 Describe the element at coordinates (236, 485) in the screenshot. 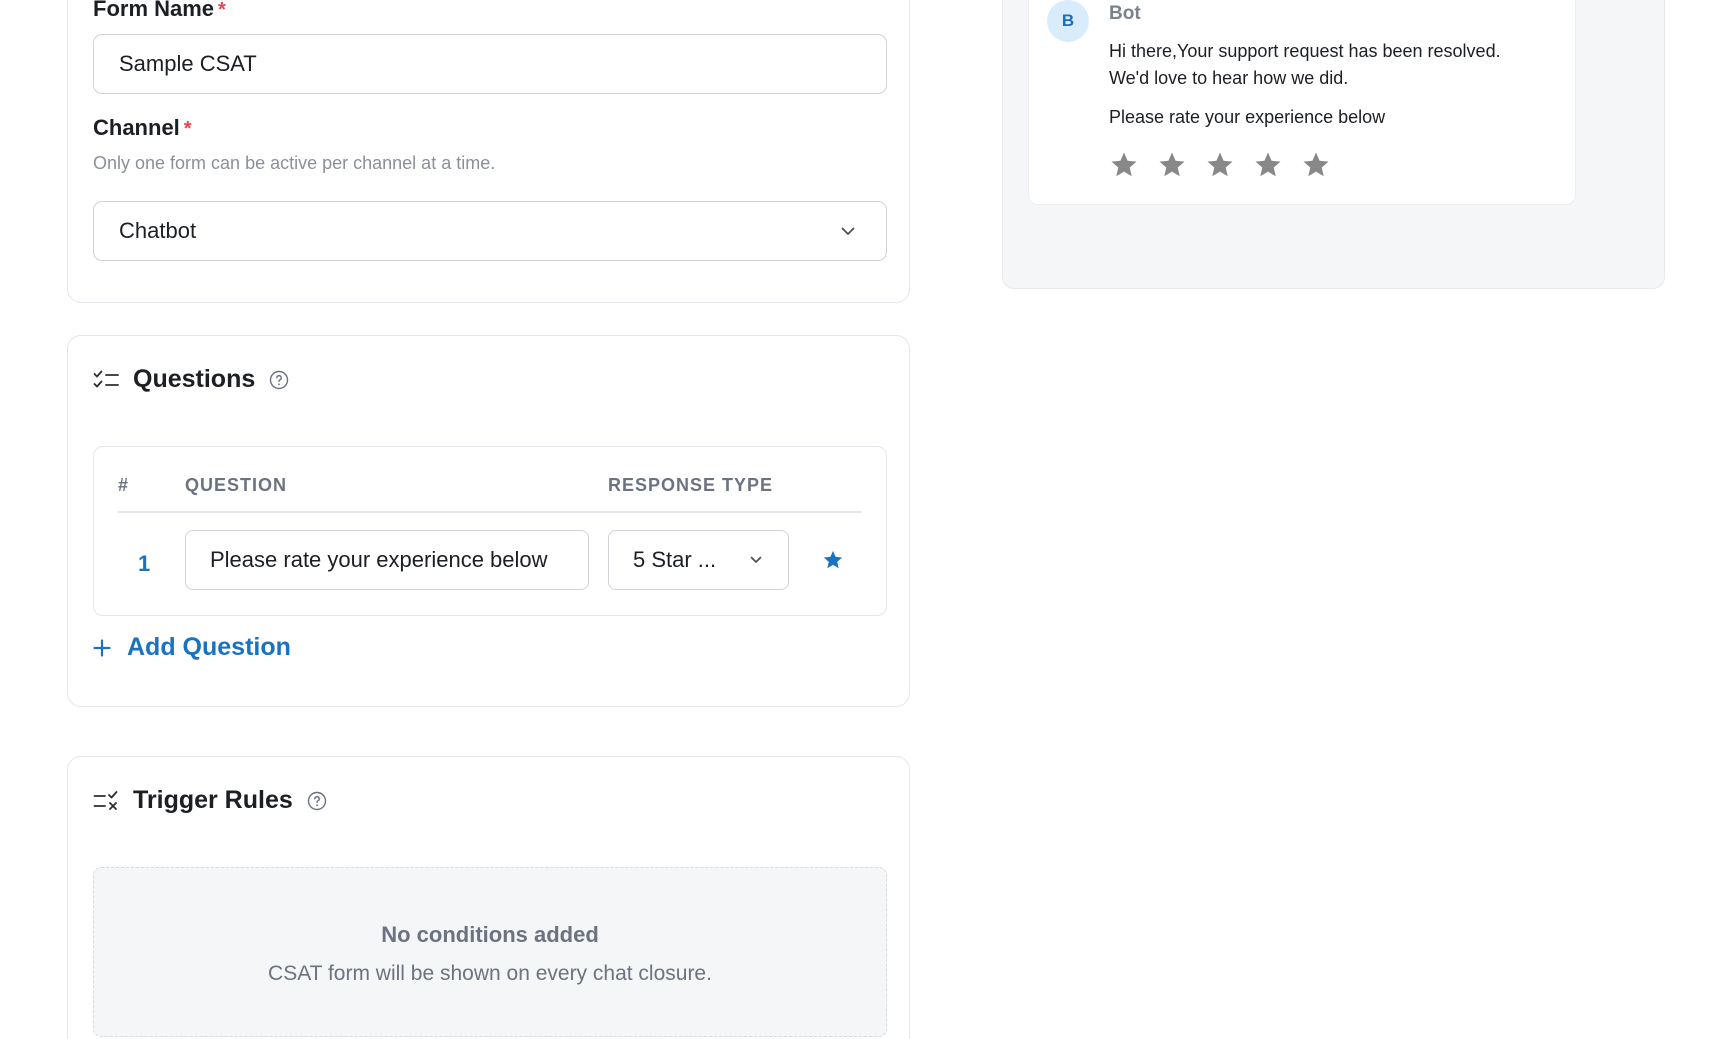

I see `column-header-question: QUESTION` at that location.